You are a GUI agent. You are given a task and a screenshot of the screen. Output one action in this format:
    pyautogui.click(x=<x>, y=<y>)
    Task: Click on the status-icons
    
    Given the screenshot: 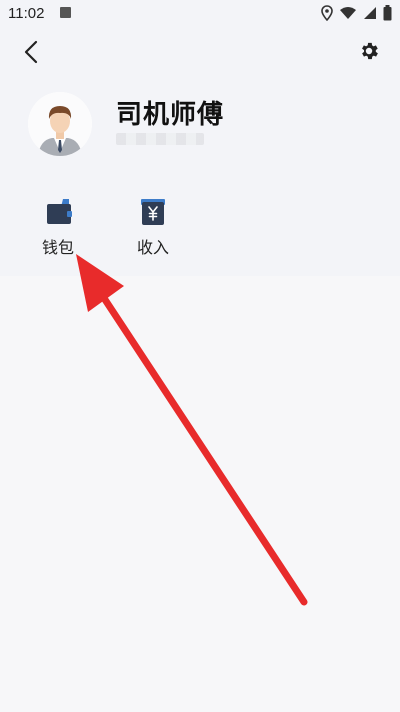 What is the action you would take?
    pyautogui.click(x=356, y=13)
    